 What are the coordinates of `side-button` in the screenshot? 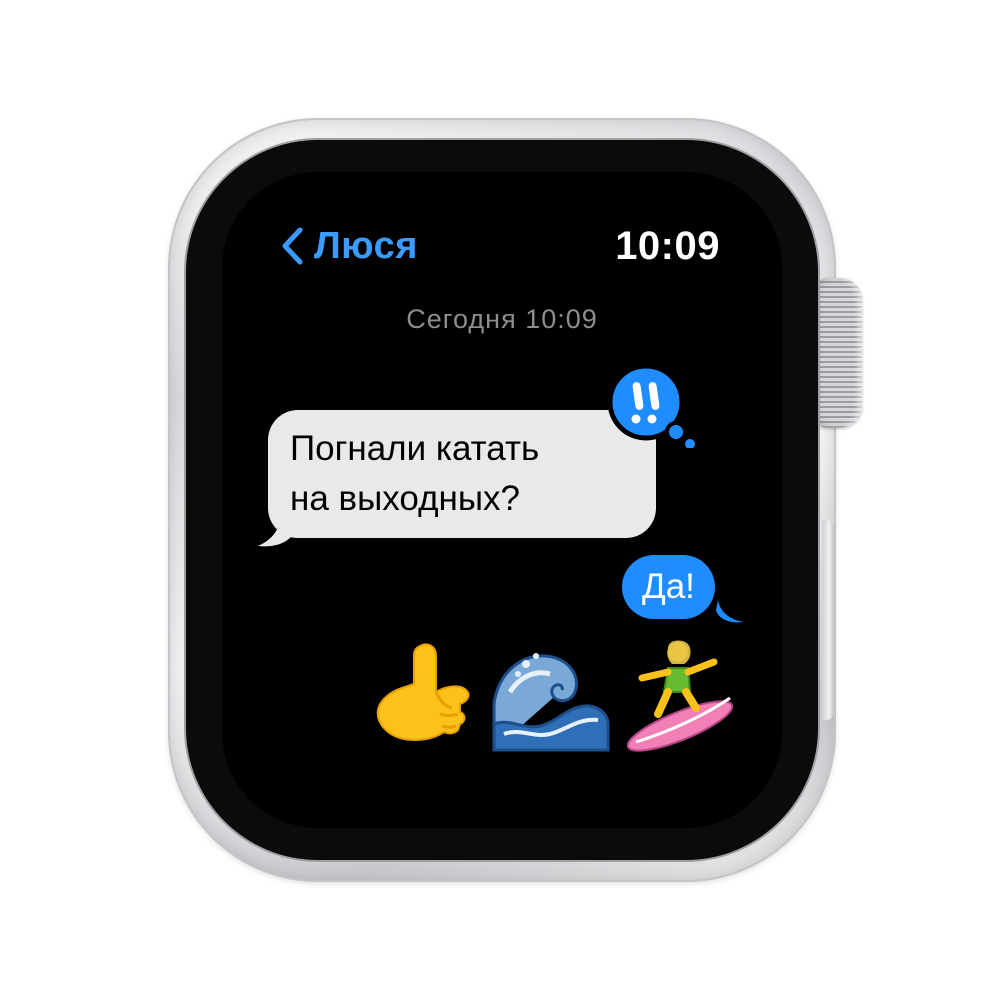 It's located at (828, 620).